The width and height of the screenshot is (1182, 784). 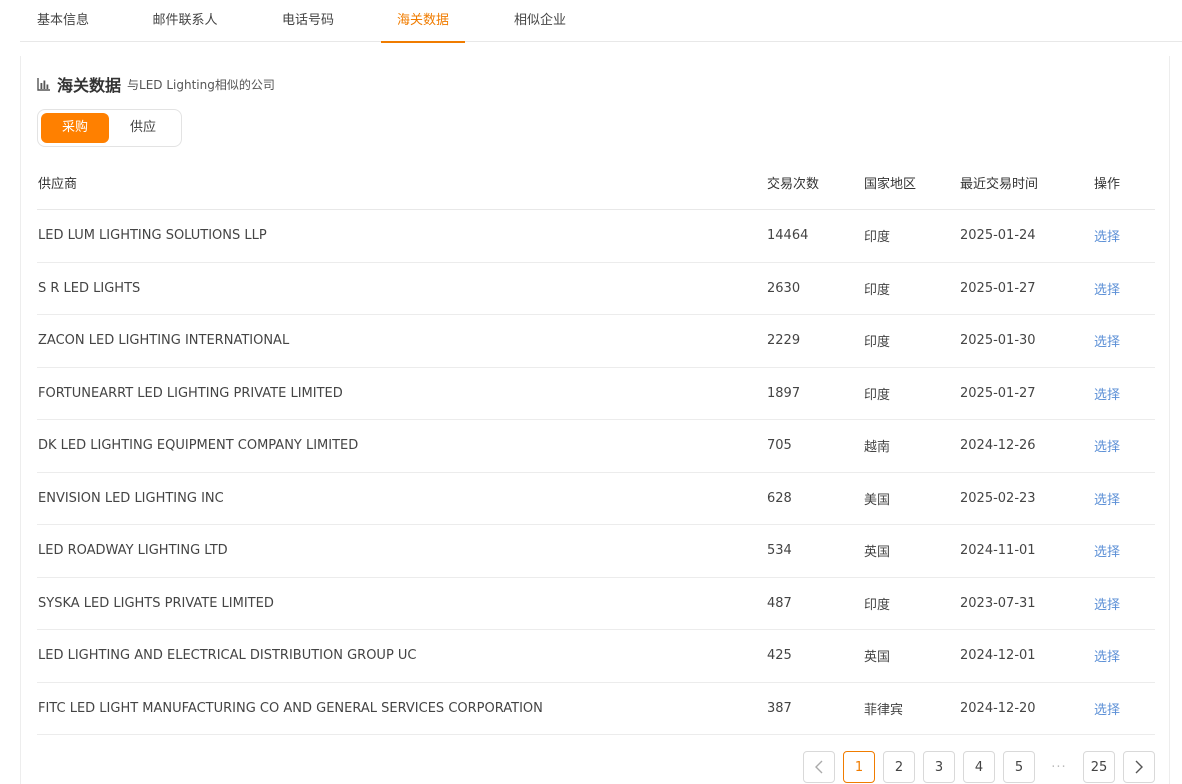 What do you see at coordinates (999, 184) in the screenshot?
I see `header-last-date: 最近交易时间` at bounding box center [999, 184].